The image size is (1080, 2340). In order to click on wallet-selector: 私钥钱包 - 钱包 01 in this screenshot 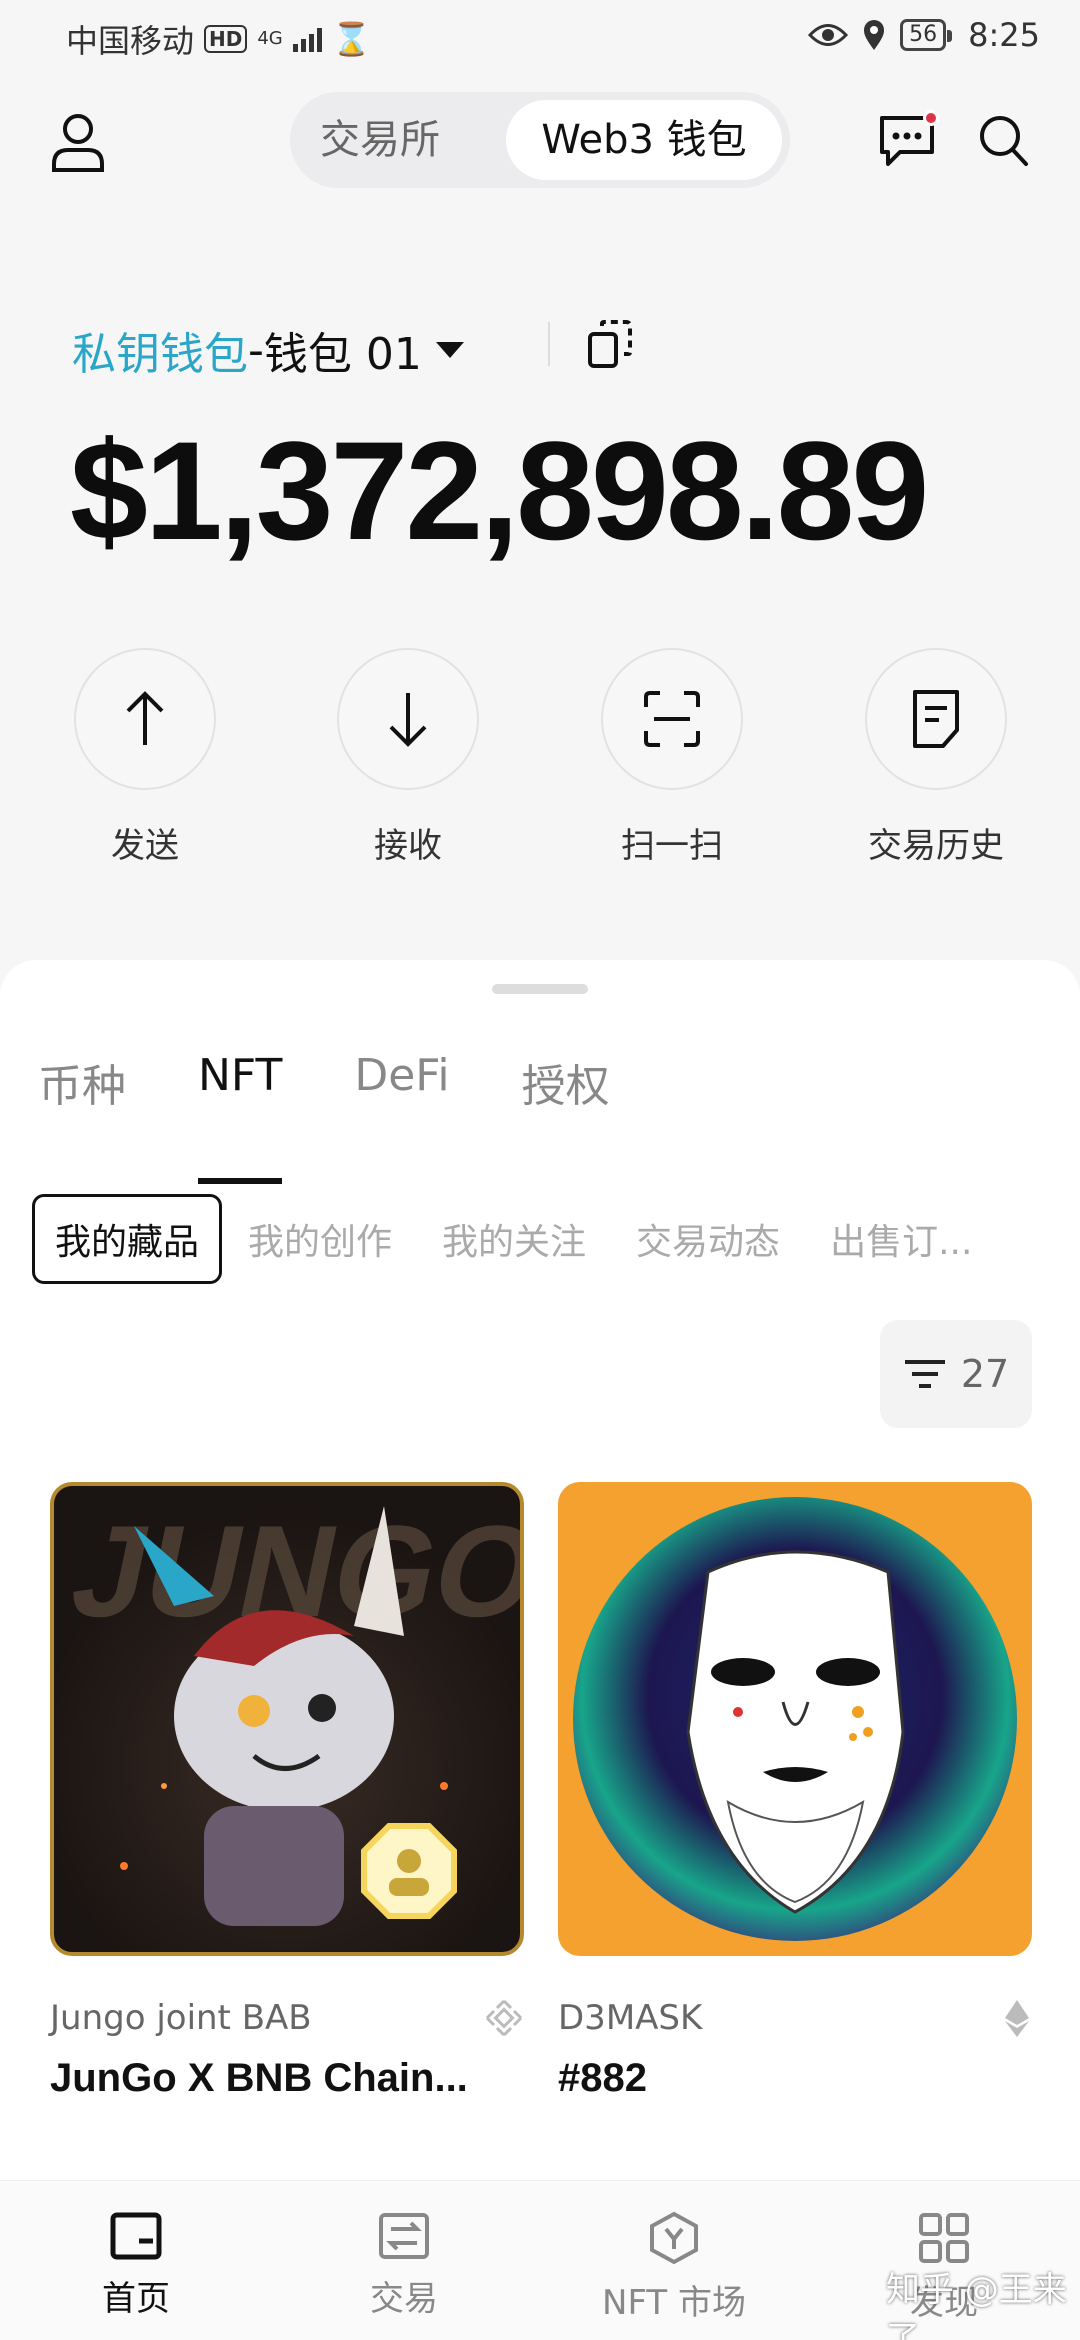, I will do `click(268, 350)`.